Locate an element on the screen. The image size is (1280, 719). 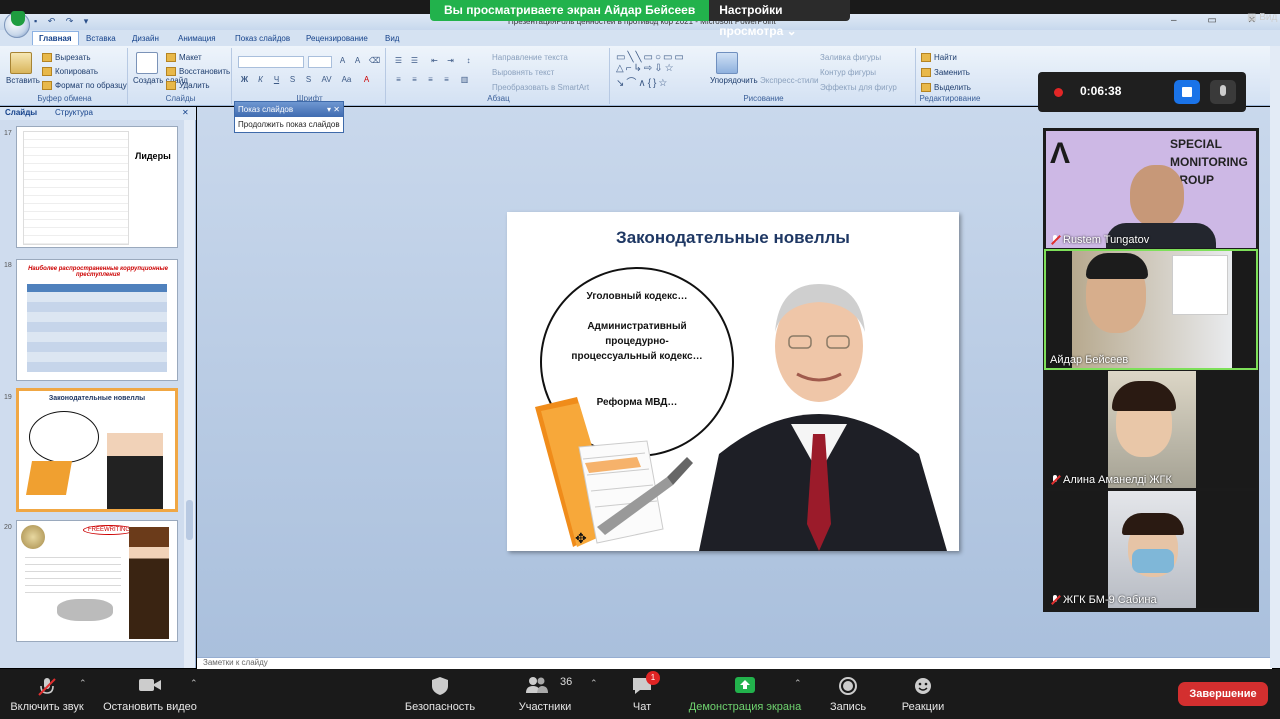
delete-button: Удалить is located at coordinates (188, 86).